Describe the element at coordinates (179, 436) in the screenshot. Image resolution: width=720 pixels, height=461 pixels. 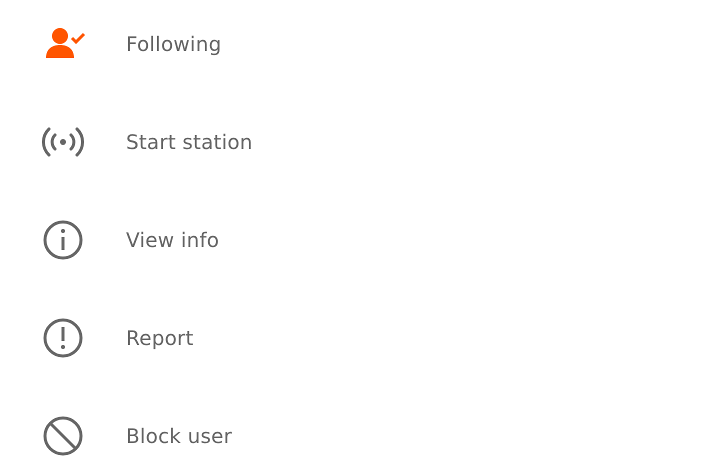
I see `menu-item: Block user` at that location.